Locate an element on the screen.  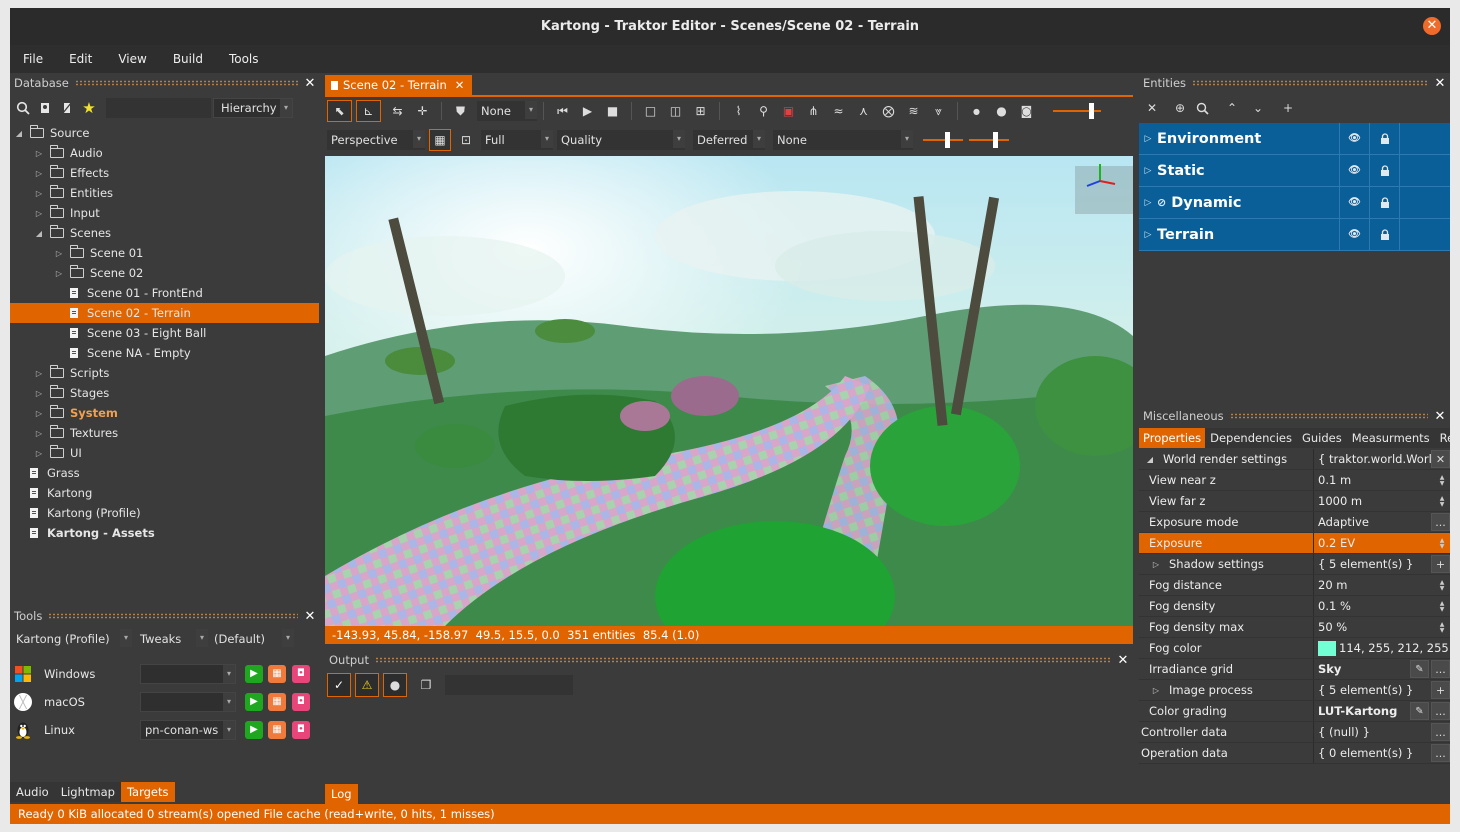
tool-f-icon: ⨂ is located at coordinates (888, 111).